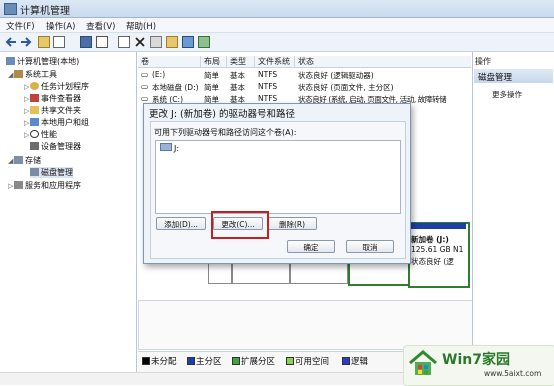 Image resolution: width=554 pixels, height=386 pixels. I want to click on tree-item-disk-management: 磁盘管理, so click(51, 172).